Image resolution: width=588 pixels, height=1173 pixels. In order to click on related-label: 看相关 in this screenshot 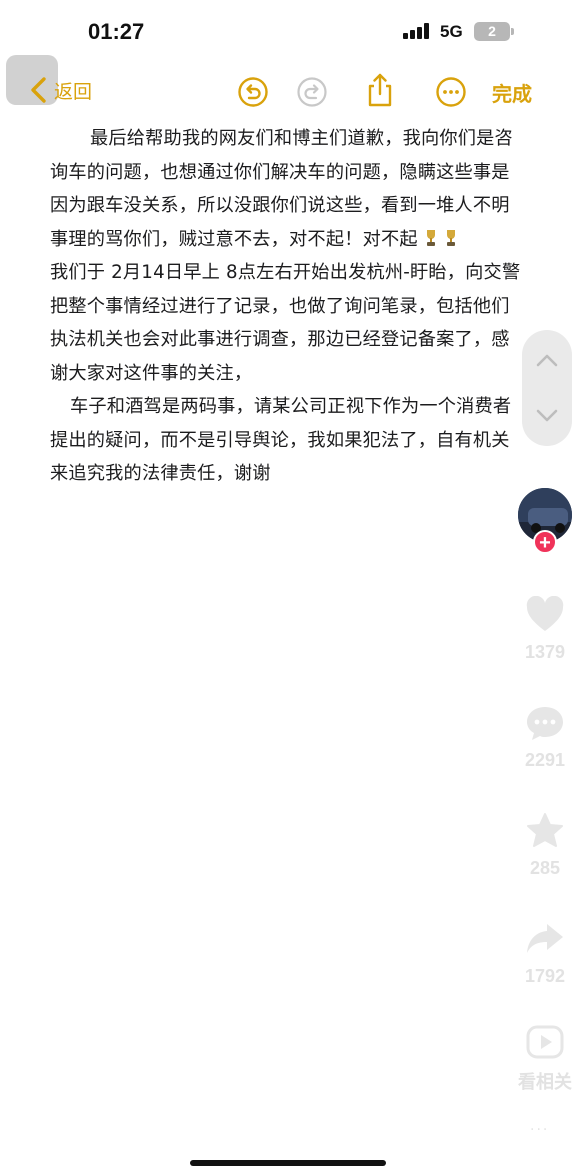, I will do `click(545, 1082)`.